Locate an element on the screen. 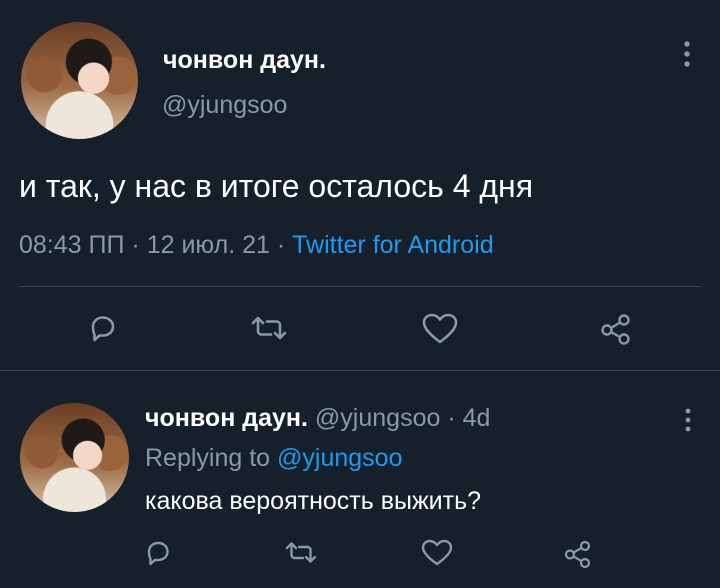 The height and width of the screenshot is (588, 720). main-tweet-share-button is located at coordinates (616, 329).